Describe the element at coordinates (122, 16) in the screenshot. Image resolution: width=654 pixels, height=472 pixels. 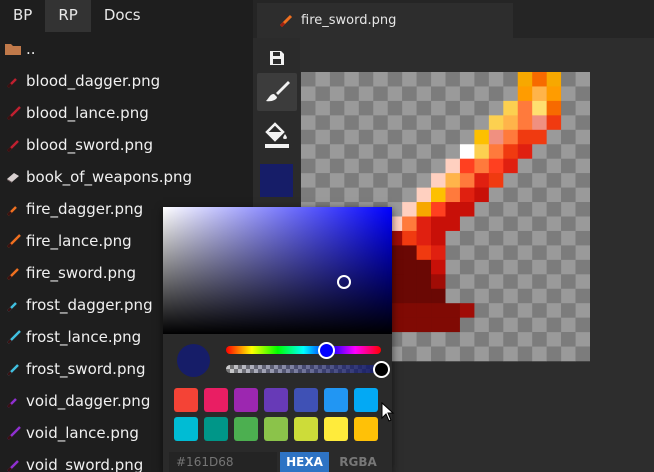
I see `tab-docs: Docs` at that location.